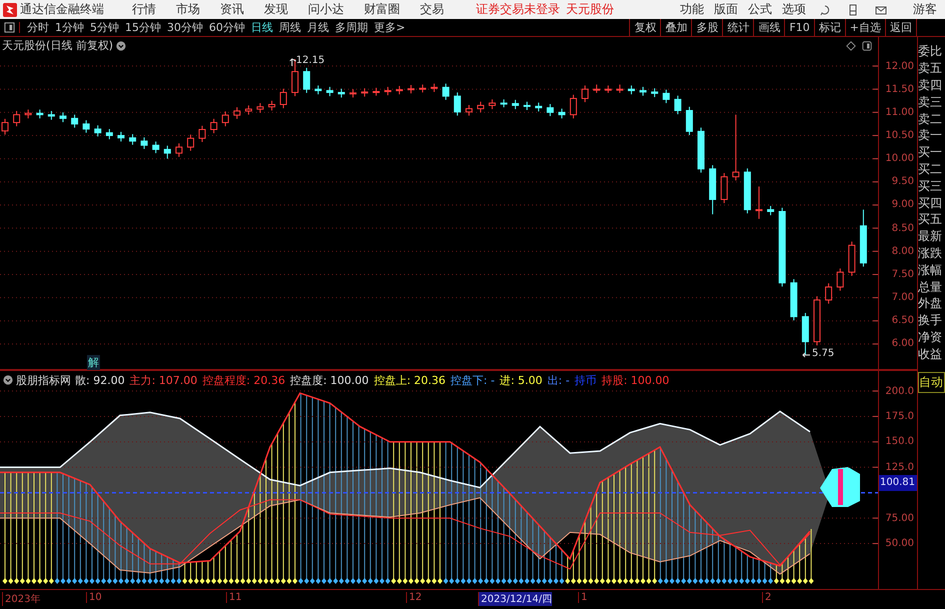 The image size is (945, 609). Describe the element at coordinates (329, 380) in the screenshot. I see `indicator-value: 控盘度: 100.00` at that location.